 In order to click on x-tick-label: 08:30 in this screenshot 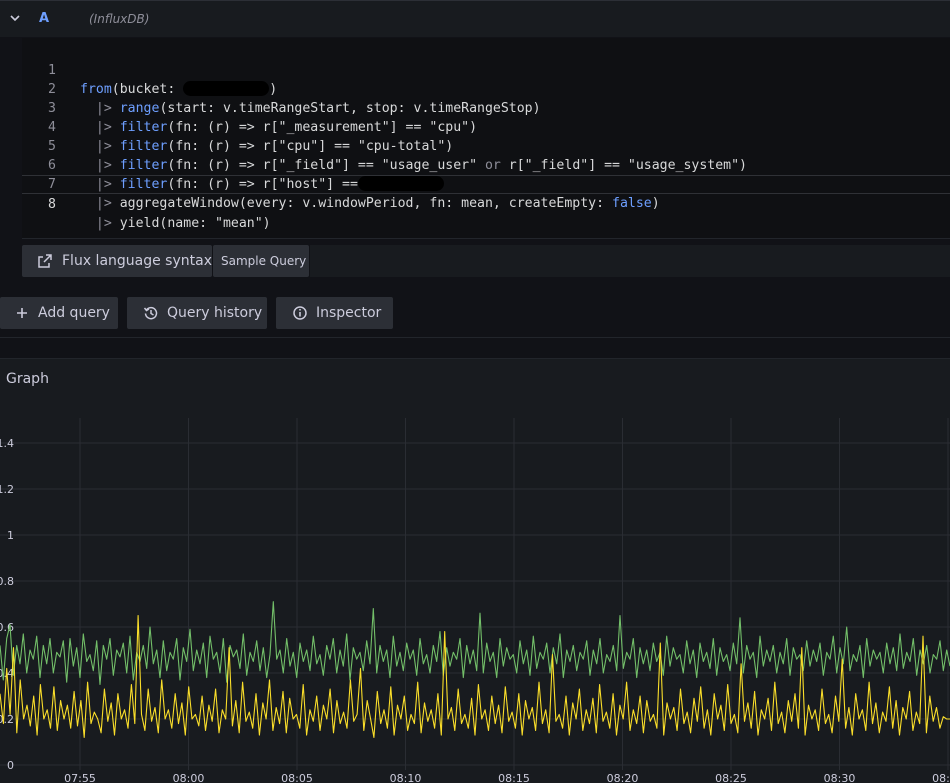, I will do `click(840, 777)`.